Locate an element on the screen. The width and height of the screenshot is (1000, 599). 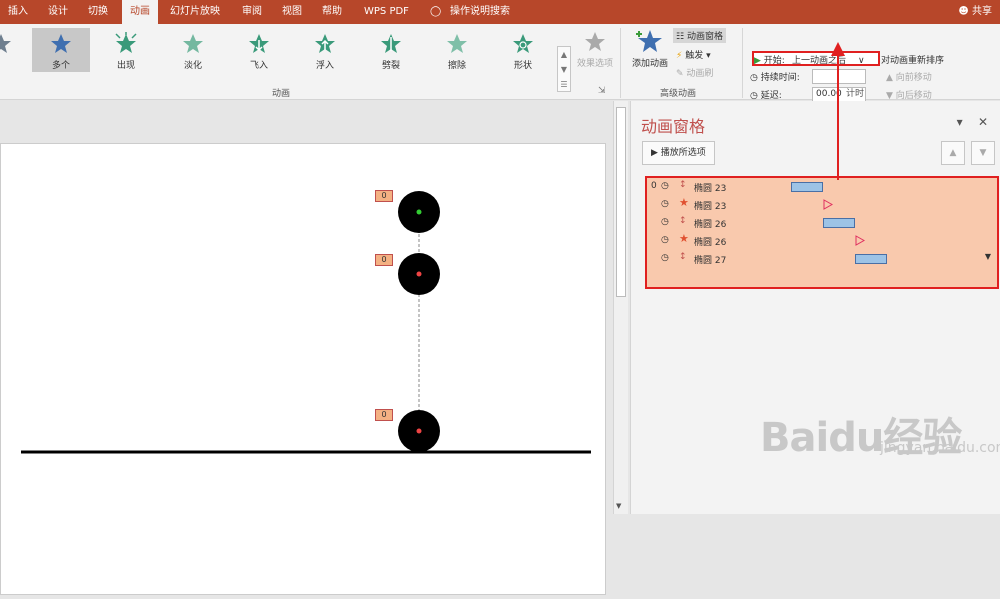
star-wipe-icon is located at coordinates (457, 43).